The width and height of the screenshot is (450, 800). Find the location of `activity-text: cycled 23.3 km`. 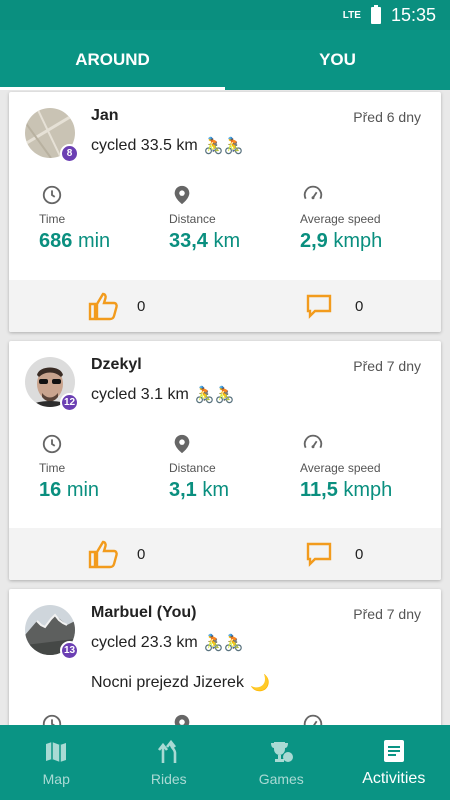

activity-text: cycled 23.3 km is located at coordinates (144, 642).